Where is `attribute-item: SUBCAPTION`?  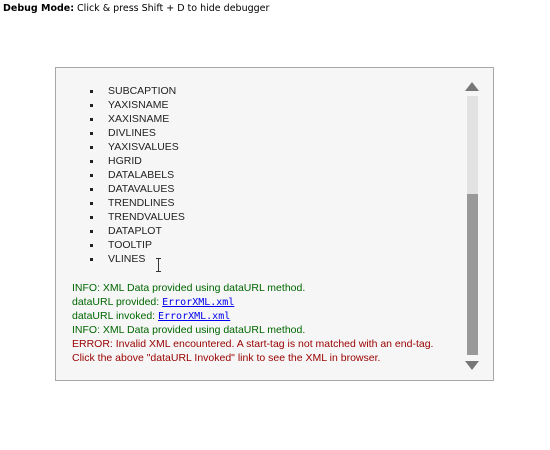
attribute-item: SUBCAPTION is located at coordinates (137, 91).